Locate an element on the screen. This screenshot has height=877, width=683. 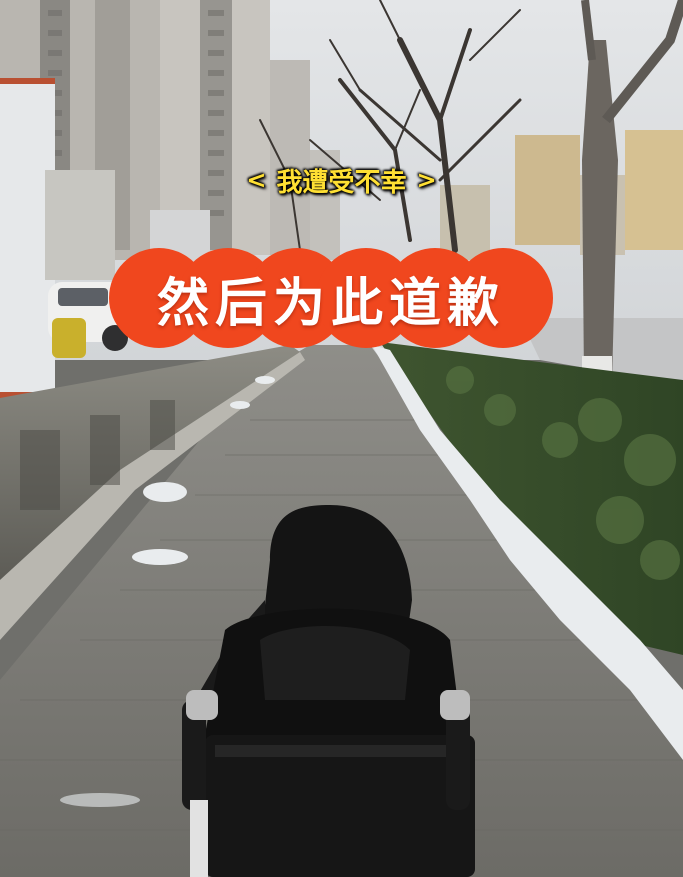
chevron-right-icon: > is located at coordinates (426, 180).